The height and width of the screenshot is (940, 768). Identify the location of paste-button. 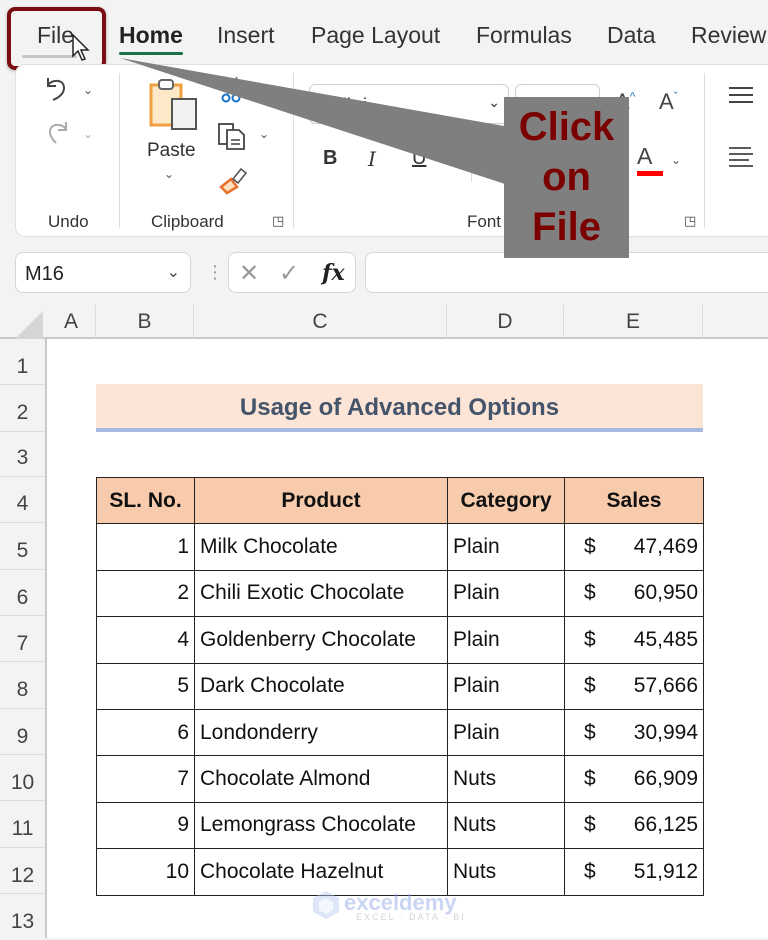
(174, 107).